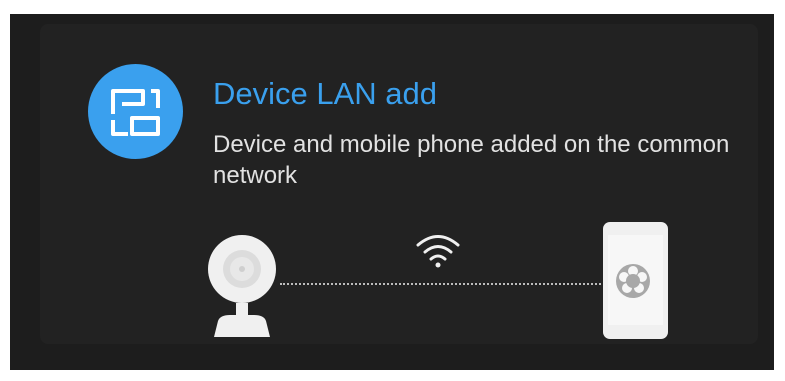  I want to click on camera-icon, so click(242, 286).